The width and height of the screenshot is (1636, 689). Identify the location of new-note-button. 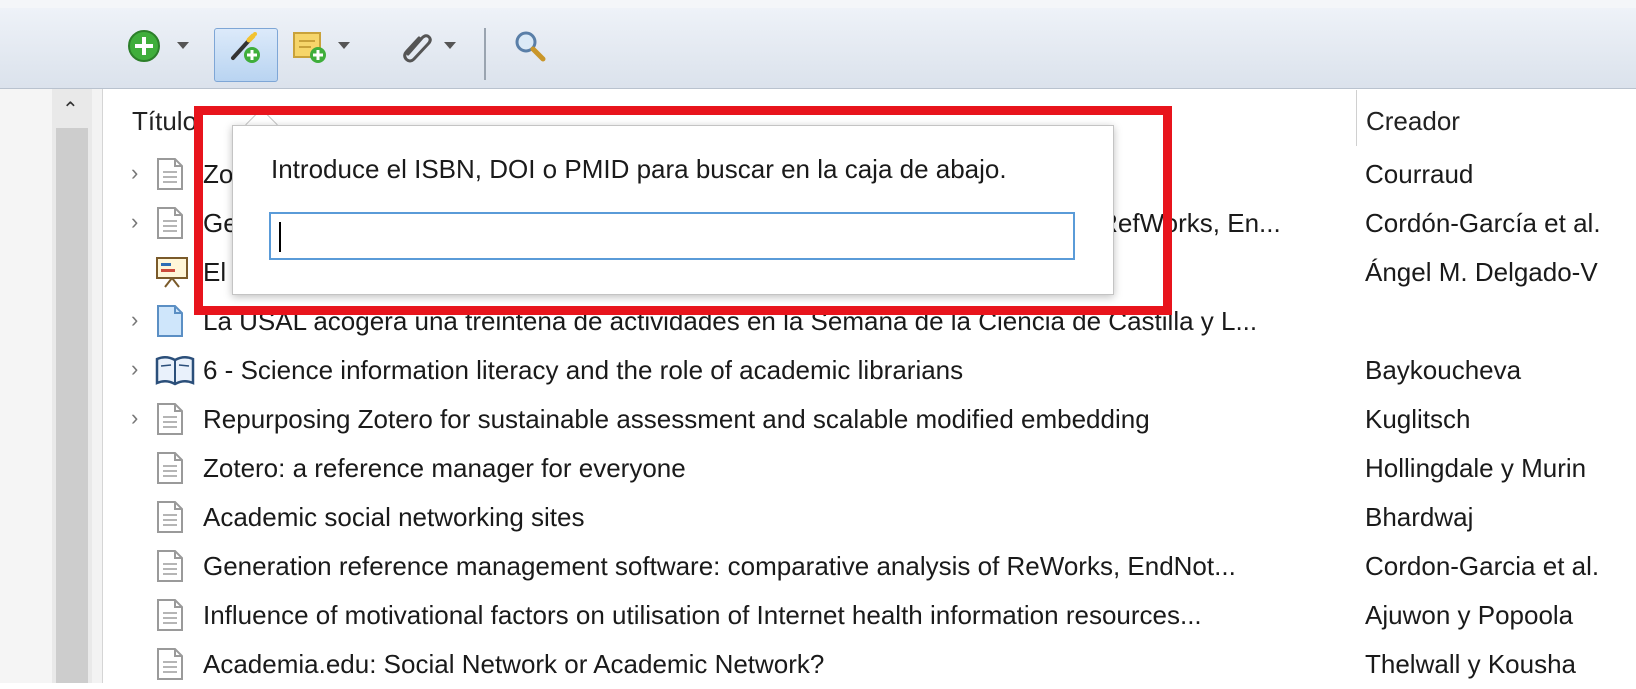
(310, 46).